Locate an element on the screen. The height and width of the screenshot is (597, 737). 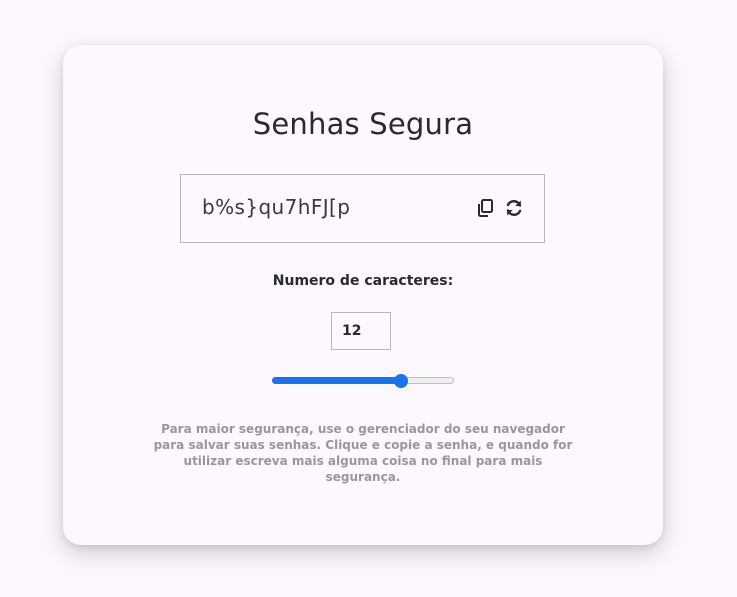
slider-fill is located at coordinates (336, 380).